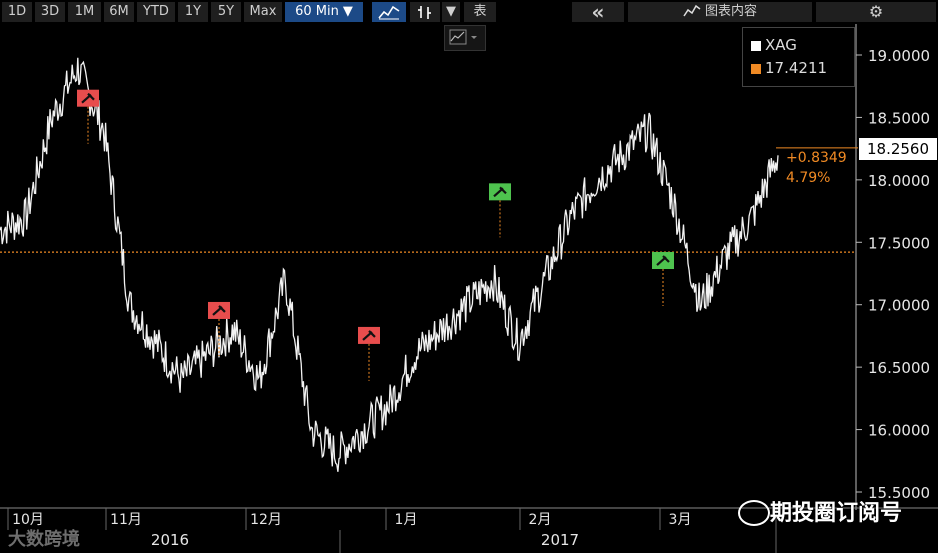 Image resolution: width=938 pixels, height=553 pixels. What do you see at coordinates (156, 12) in the screenshot?
I see `range-ytd-button: YTD` at bounding box center [156, 12].